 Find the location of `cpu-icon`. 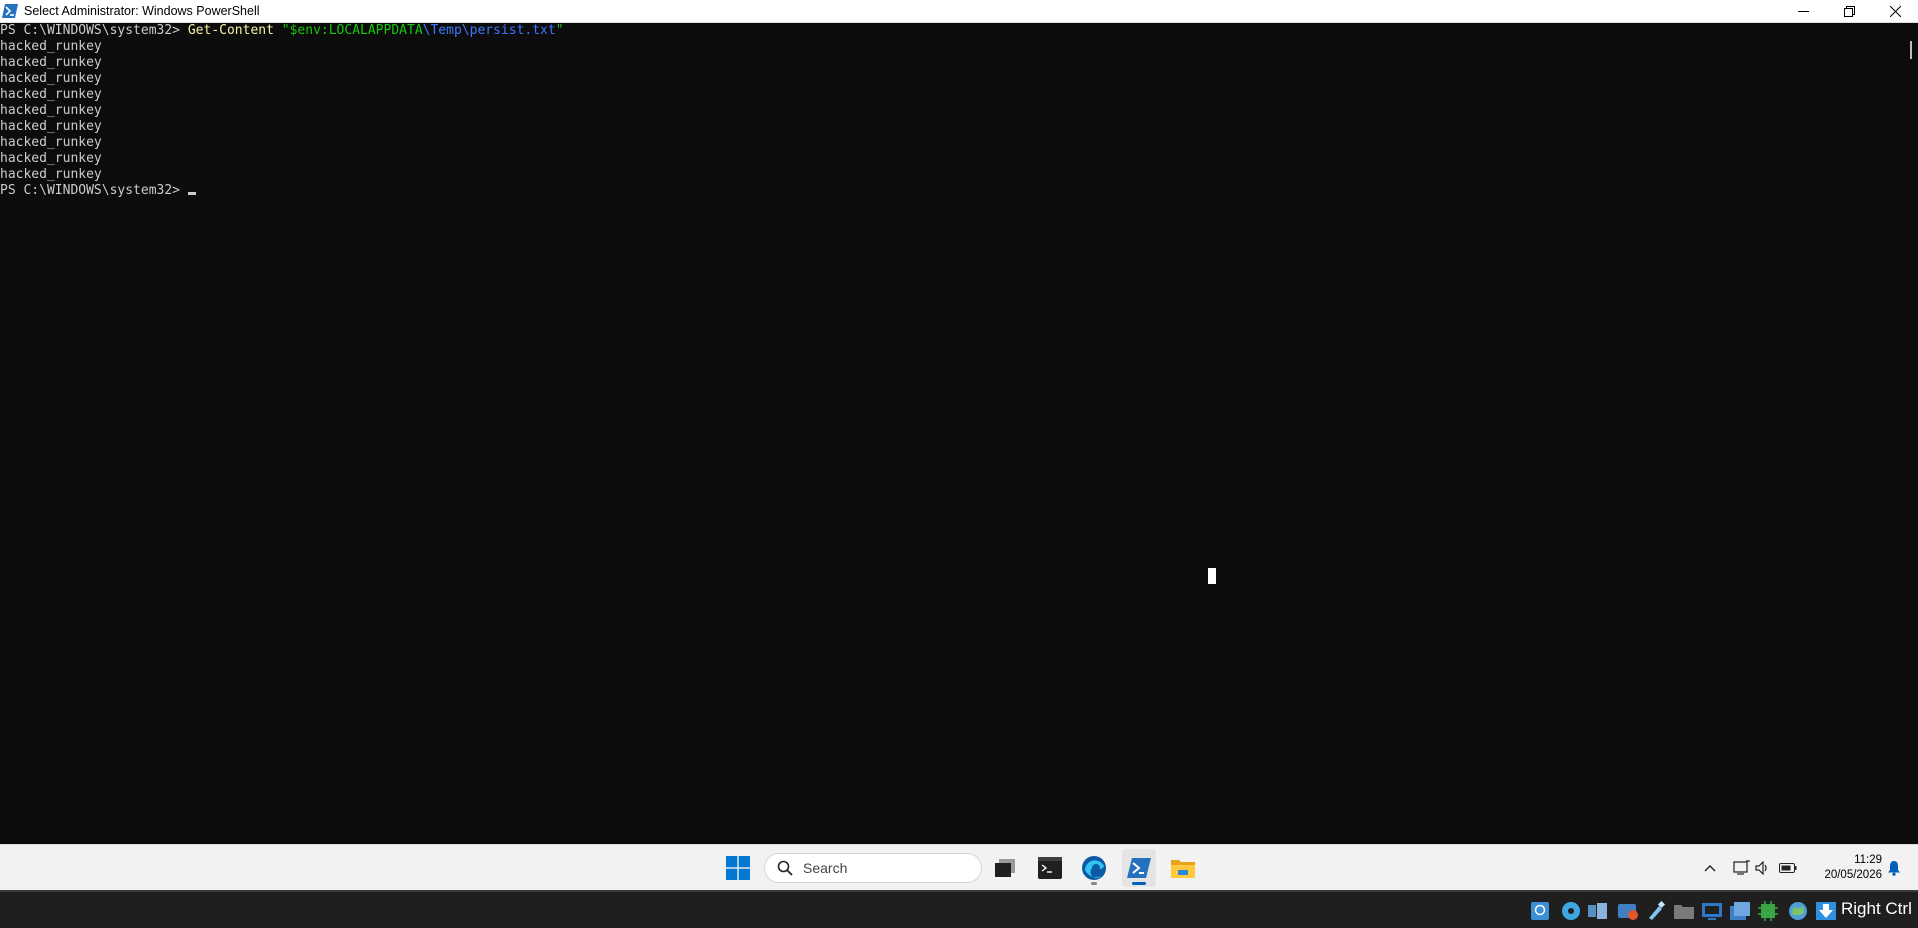

cpu-icon is located at coordinates (1768, 911).